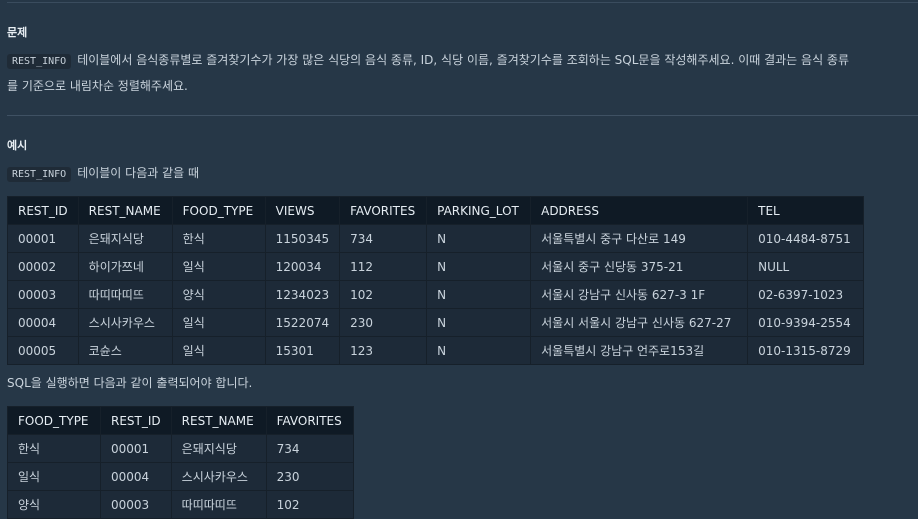  Describe the element at coordinates (17, 32) in the screenshot. I see `problem-heading: 문제` at that location.